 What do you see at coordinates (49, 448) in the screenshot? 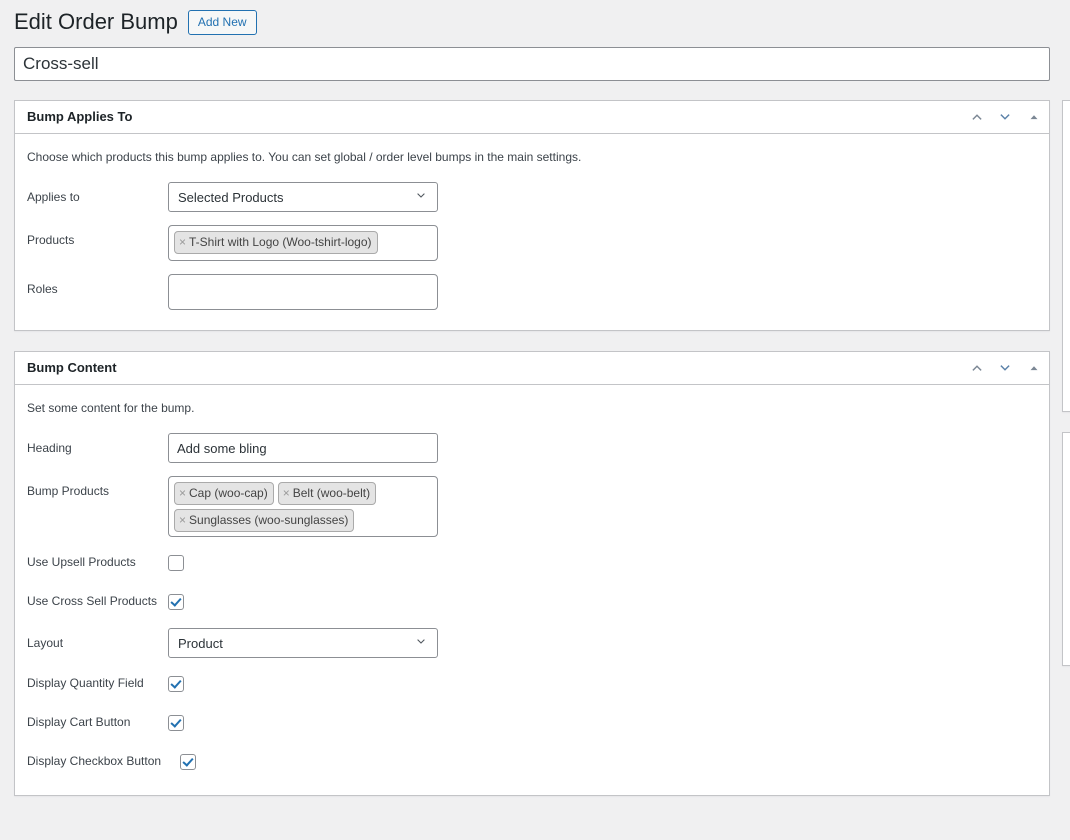
I see `field-label-heading: Heading` at bounding box center [49, 448].